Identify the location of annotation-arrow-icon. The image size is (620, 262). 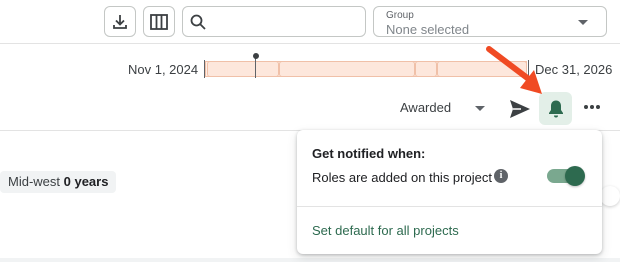
(514, 70).